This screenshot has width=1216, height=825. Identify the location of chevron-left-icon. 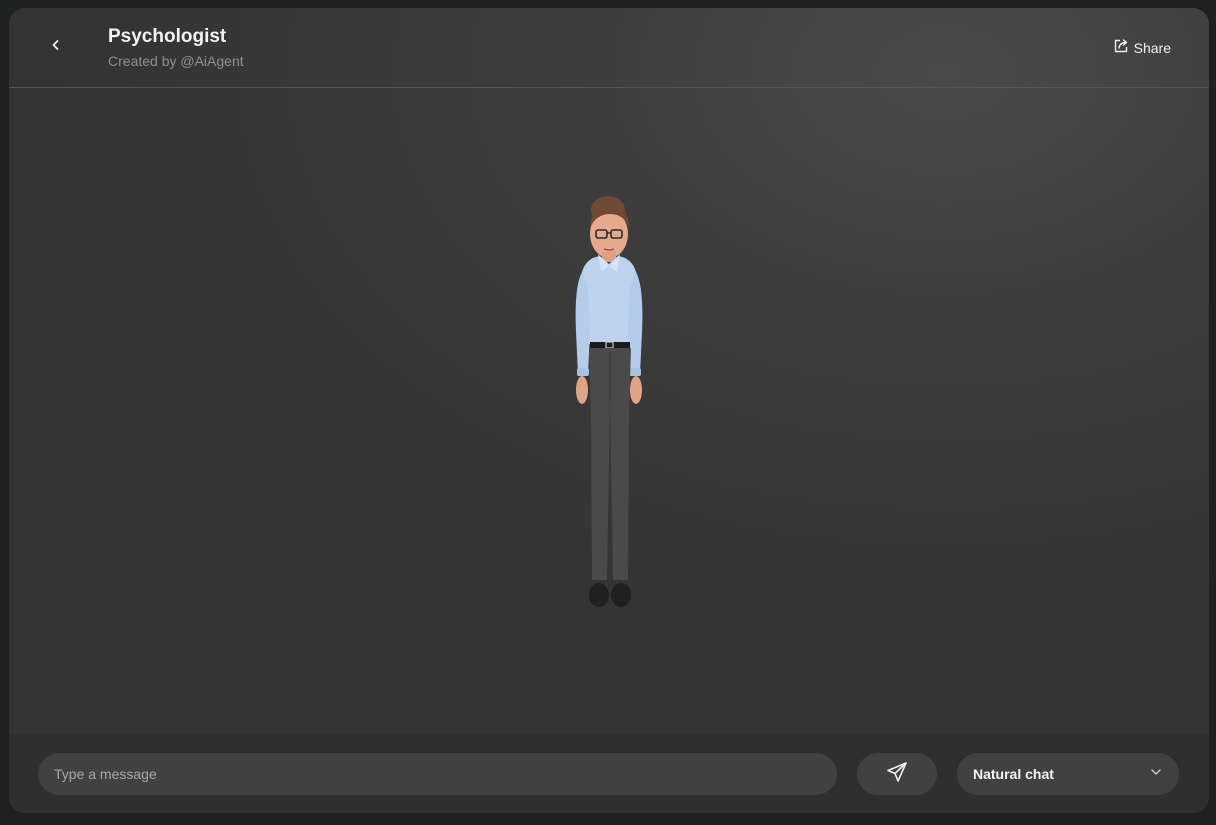
(56, 47).